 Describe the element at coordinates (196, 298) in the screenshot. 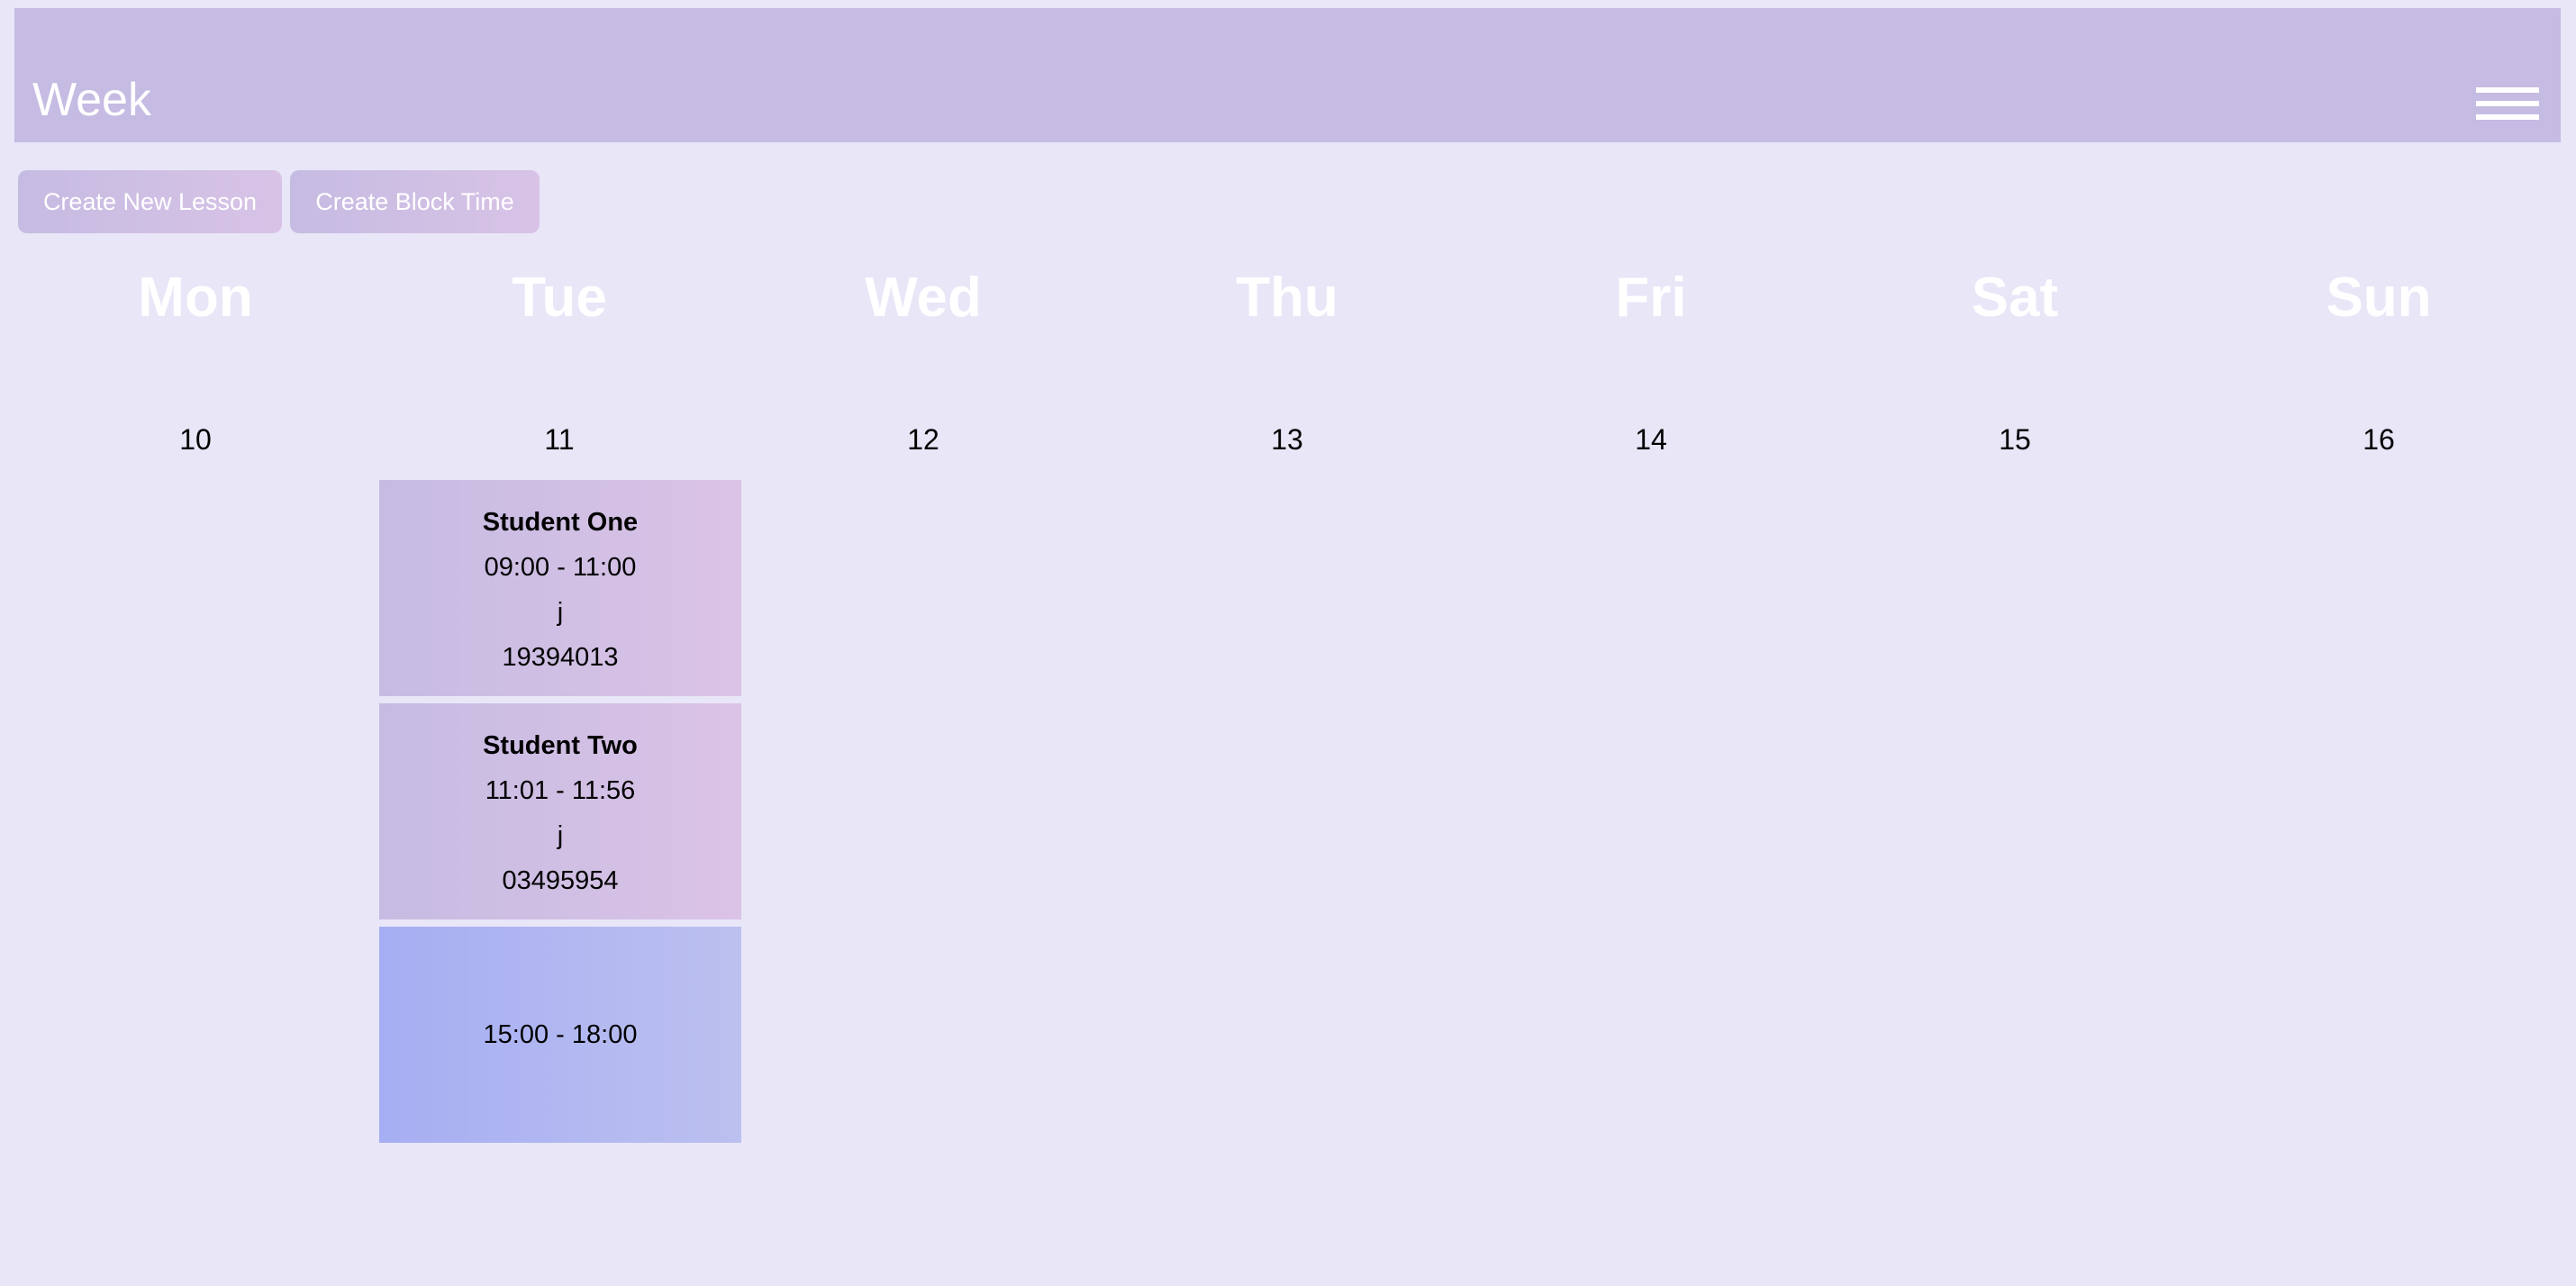

I see `day-name: Mon` at that location.